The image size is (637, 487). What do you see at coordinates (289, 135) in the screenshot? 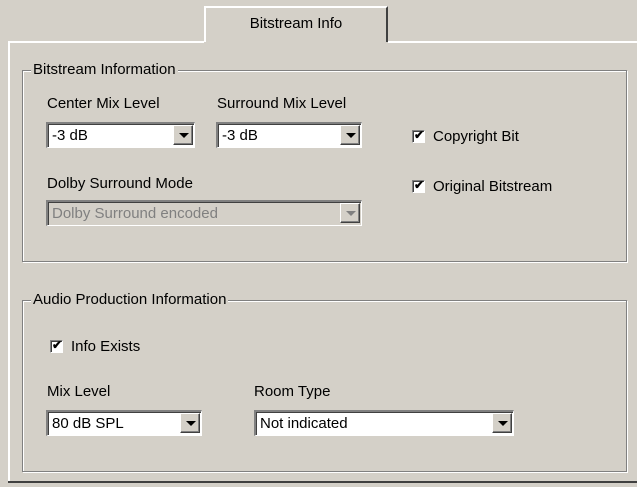
I see `surround-mix-level-select: -3 dB` at bounding box center [289, 135].